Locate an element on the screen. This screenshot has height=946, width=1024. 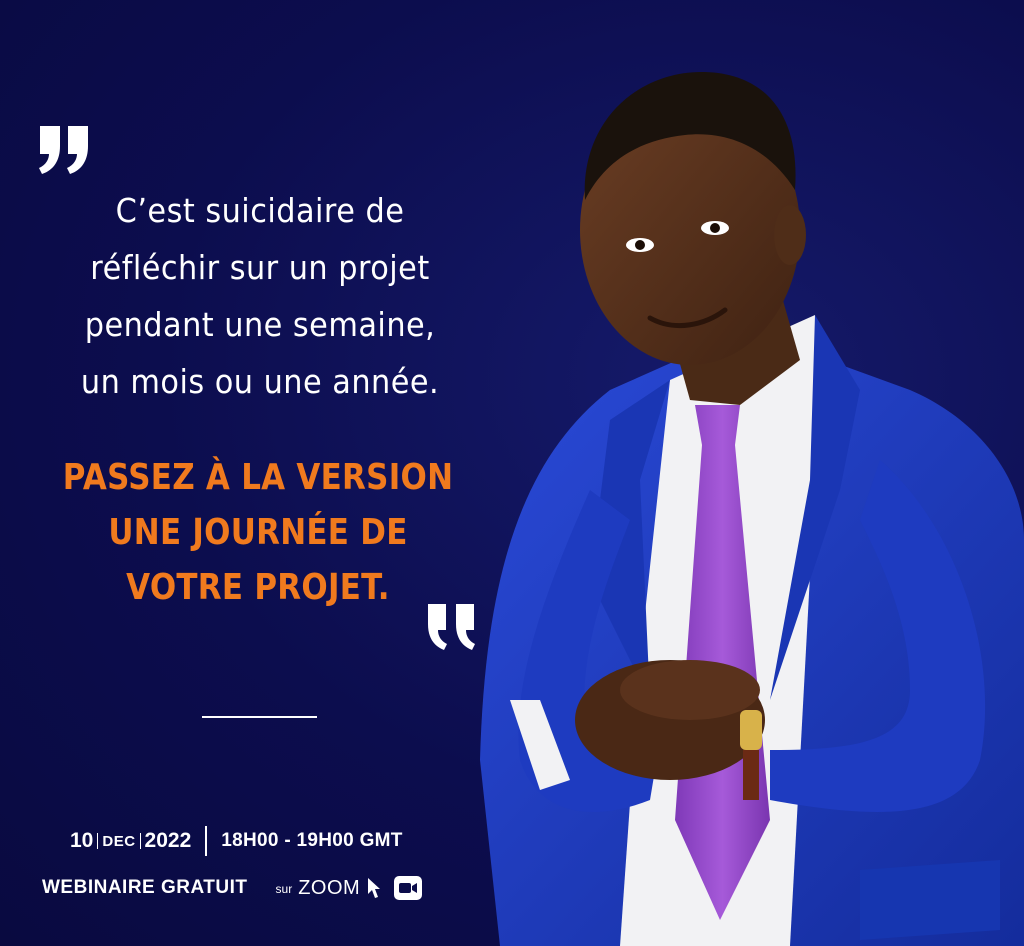
quote-line: un mois ou une année. is located at coordinates (260, 381).